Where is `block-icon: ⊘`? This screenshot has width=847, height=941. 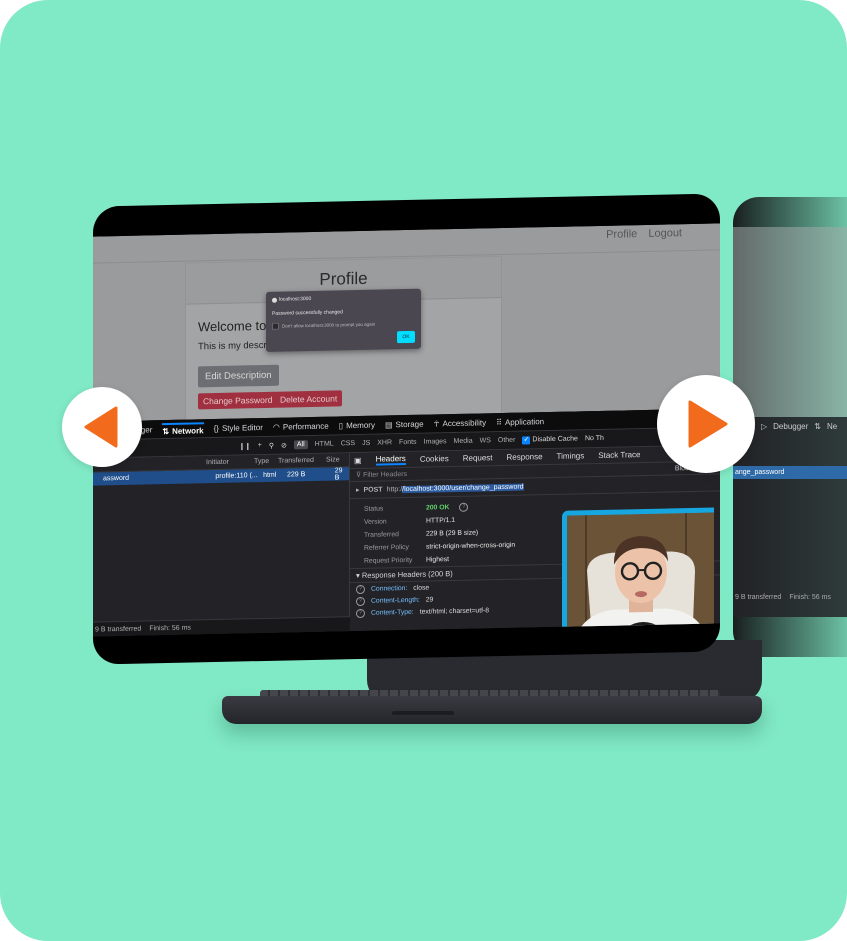
block-icon: ⊘ is located at coordinates (284, 445).